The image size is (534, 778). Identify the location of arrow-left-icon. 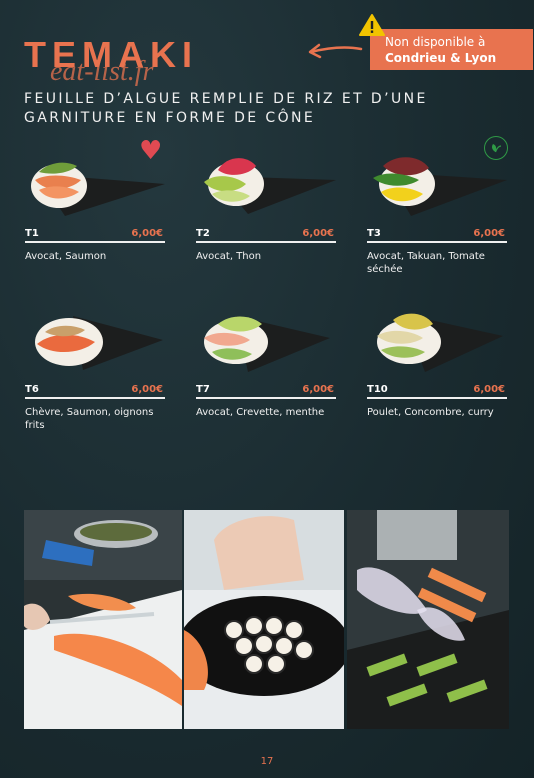
(335, 51).